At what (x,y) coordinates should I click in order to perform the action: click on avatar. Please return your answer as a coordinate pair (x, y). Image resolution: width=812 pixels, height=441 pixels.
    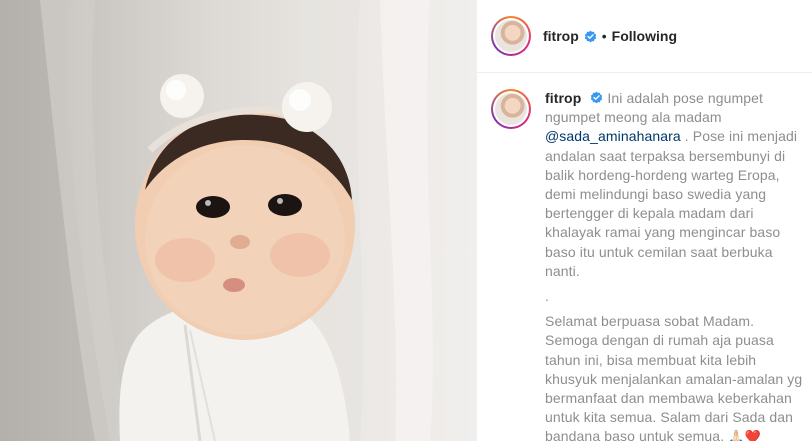
    Looking at the image, I should click on (511, 36).